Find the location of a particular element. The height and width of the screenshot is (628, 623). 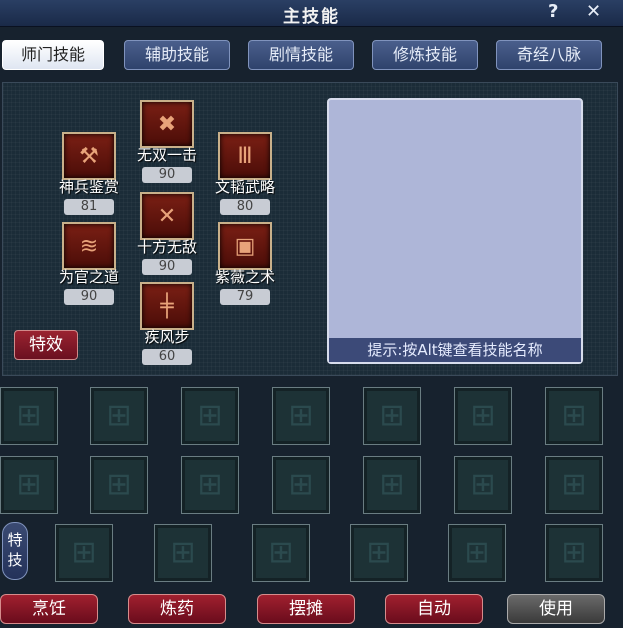

skill-level: 79 is located at coordinates (245, 297).